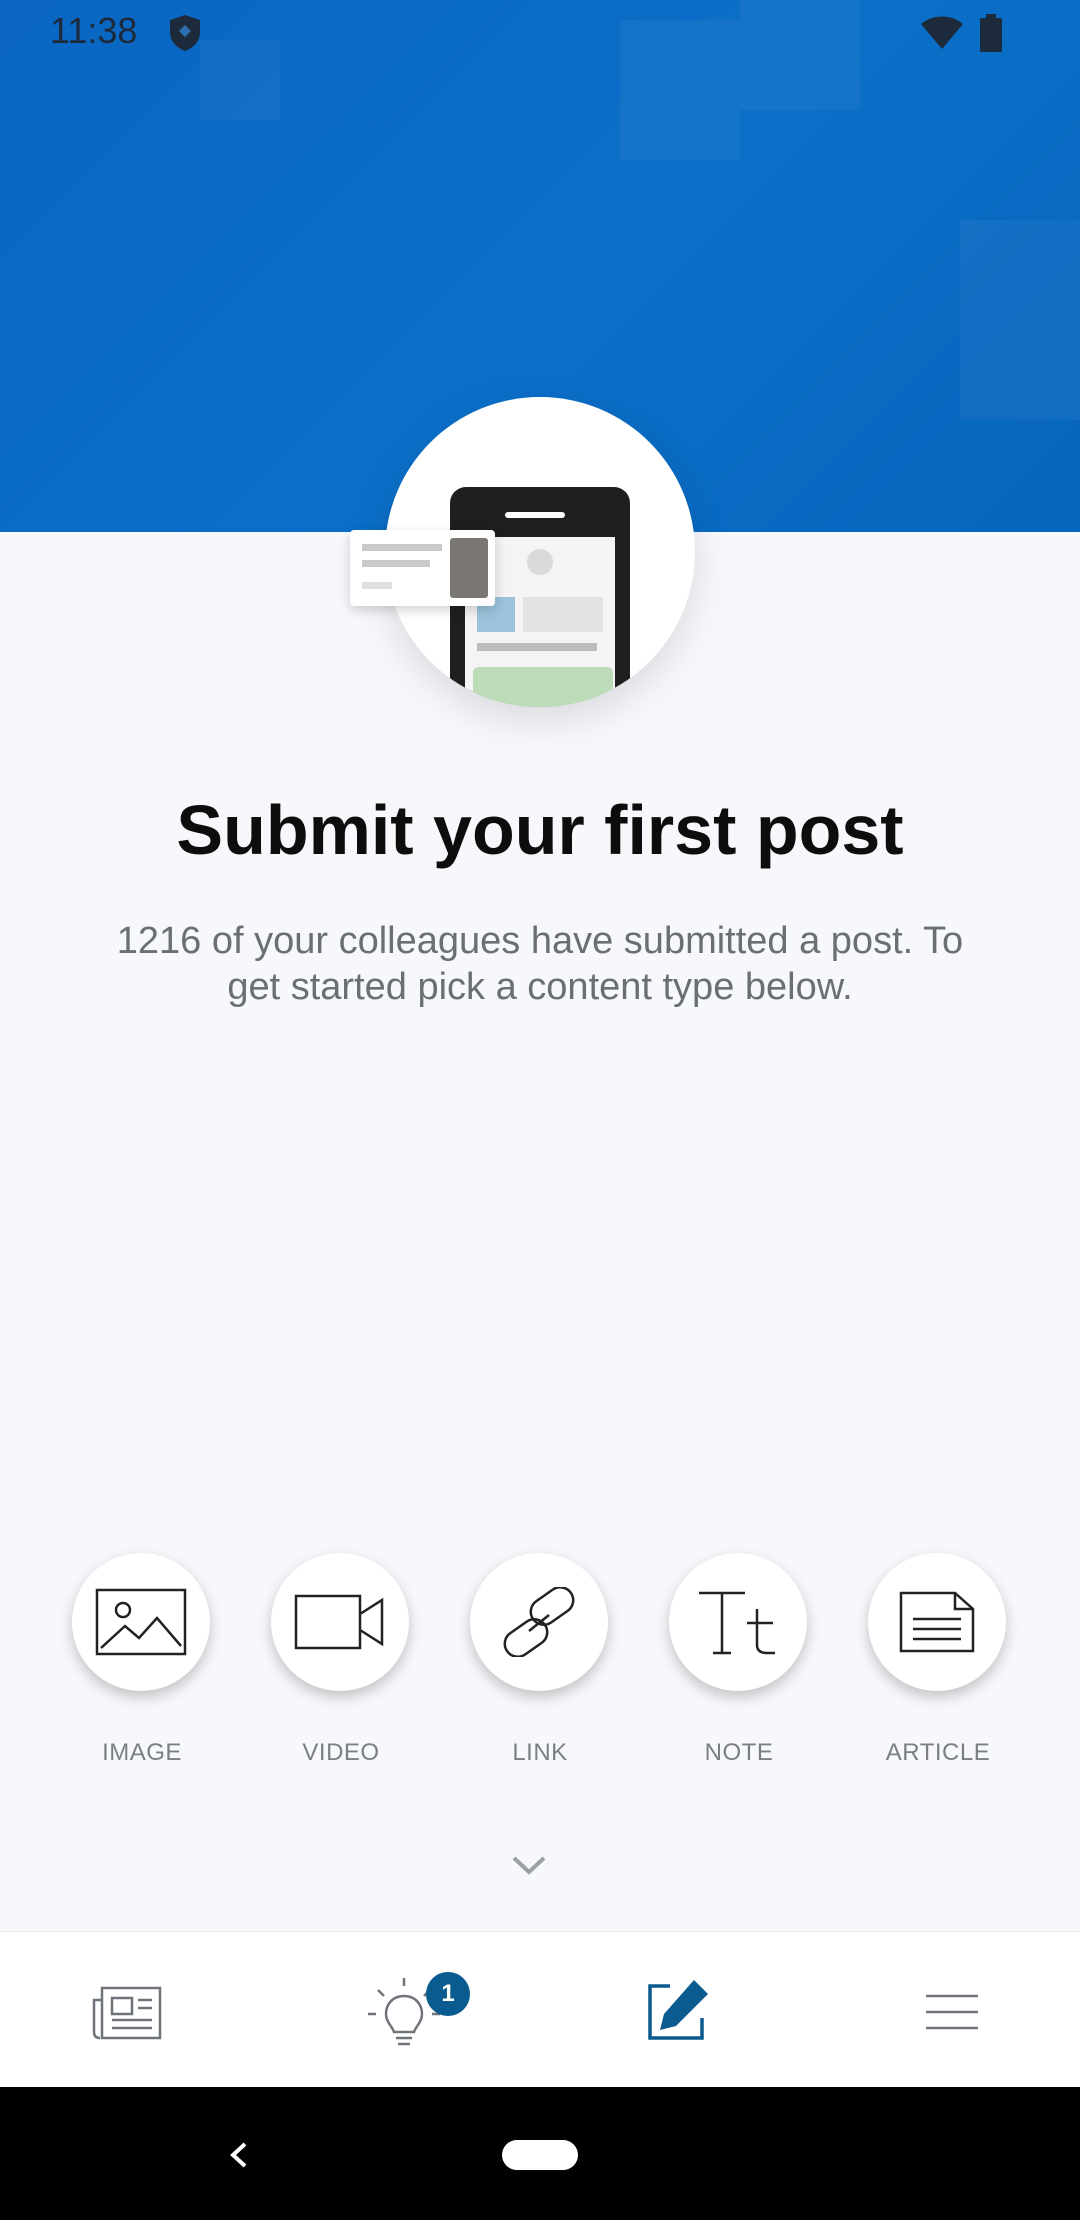 The width and height of the screenshot is (1080, 2220). I want to click on article-button, so click(937, 1622).